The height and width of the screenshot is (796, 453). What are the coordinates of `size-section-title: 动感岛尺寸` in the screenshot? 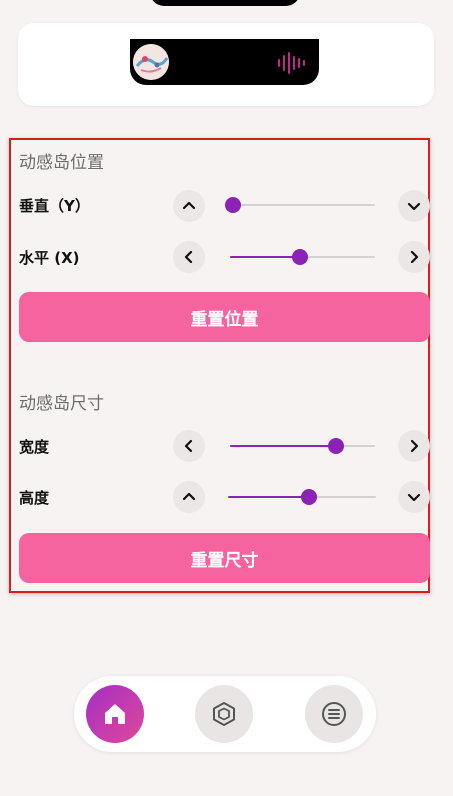 It's located at (61, 404).